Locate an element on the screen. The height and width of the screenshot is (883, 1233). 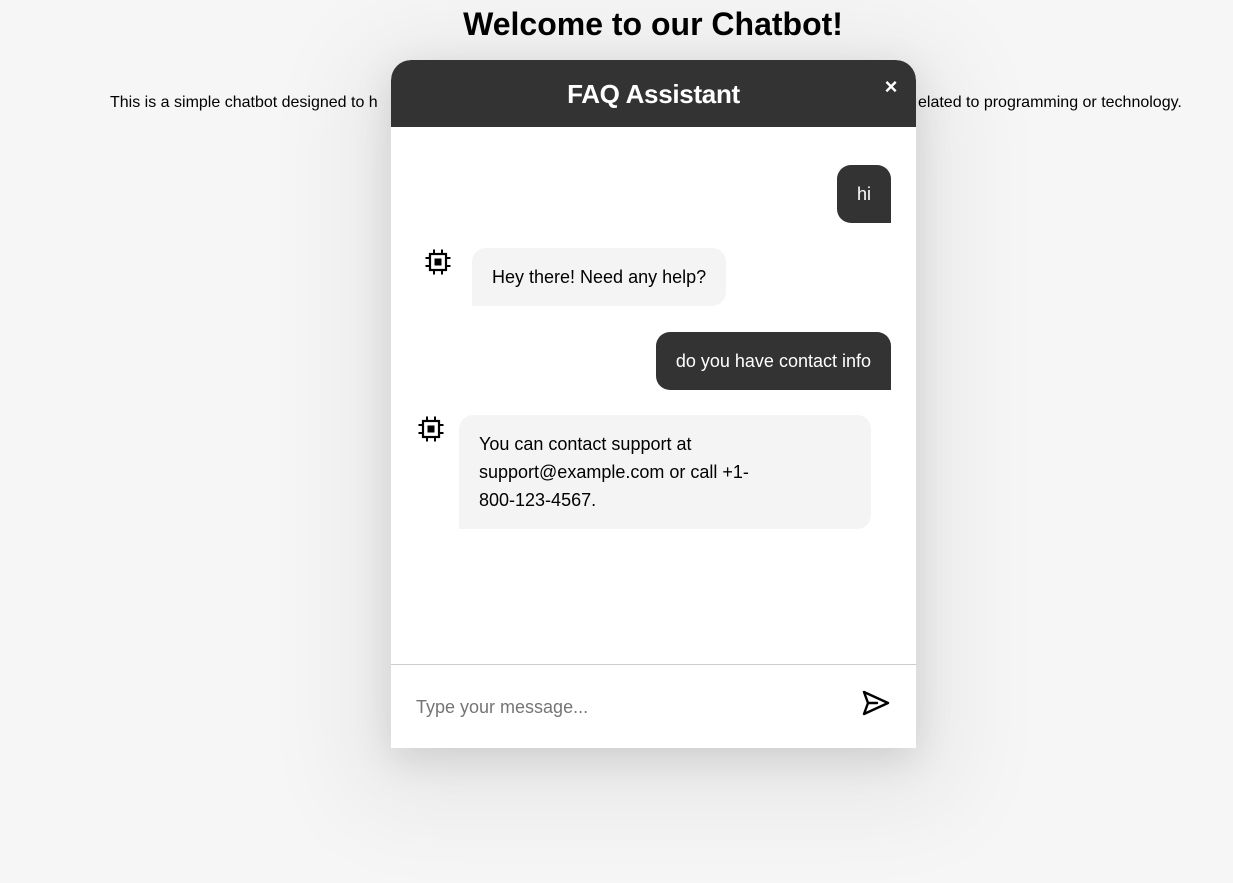
send-icon is located at coordinates (876, 704).